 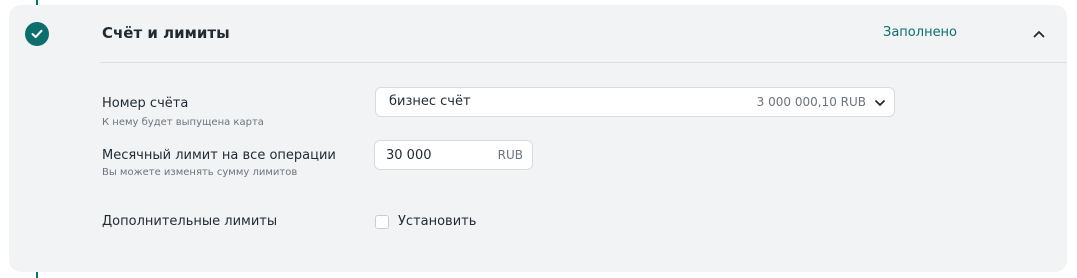 I want to click on extra-limits-checkbox-label: Установить, so click(x=437, y=221).